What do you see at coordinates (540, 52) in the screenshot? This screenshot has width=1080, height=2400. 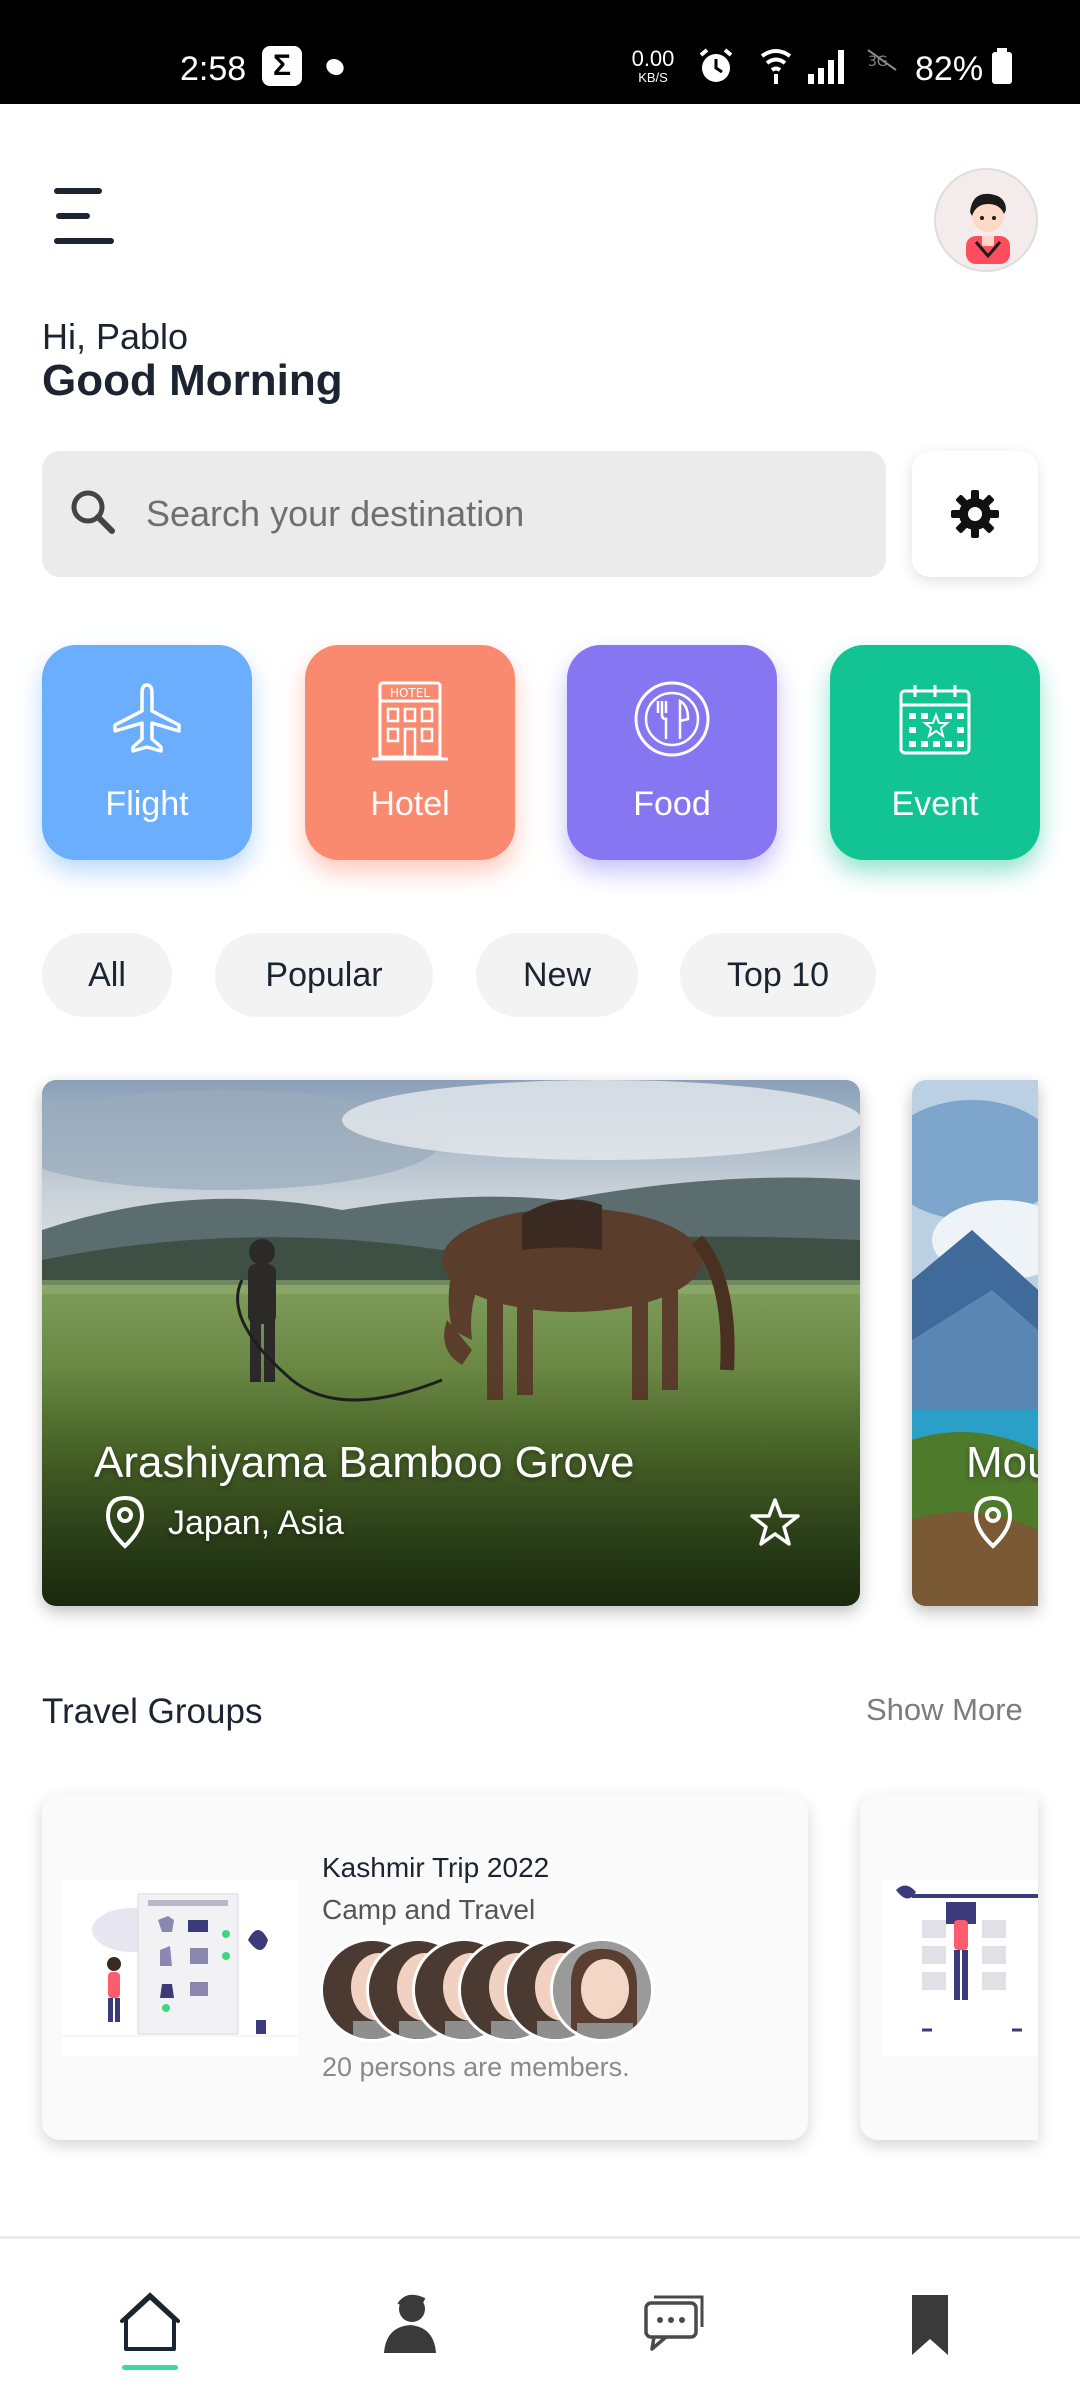 I see `status-bar: 2:58 Σ 0.00 KB/S 3G 82%` at bounding box center [540, 52].